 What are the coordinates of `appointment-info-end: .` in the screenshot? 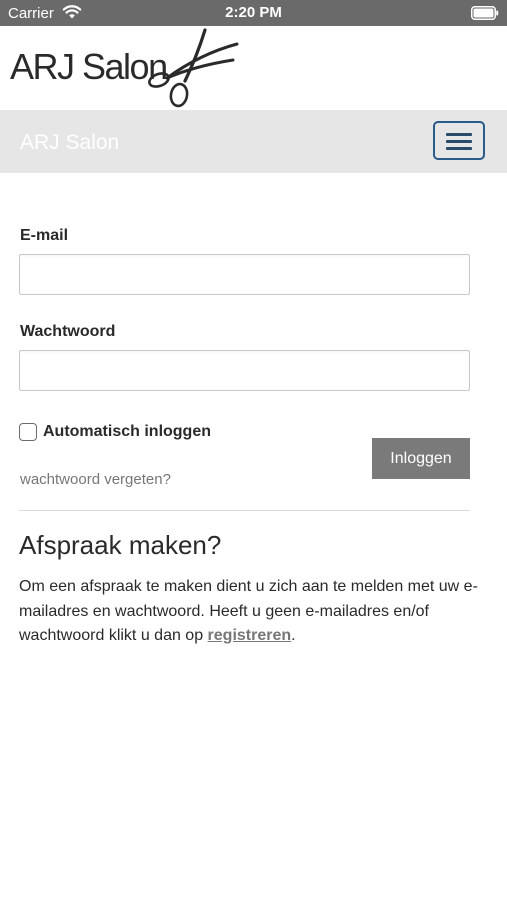 It's located at (293, 635).